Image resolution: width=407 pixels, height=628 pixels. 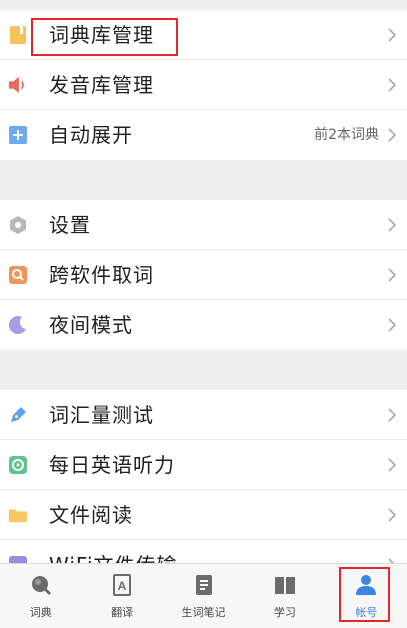 I want to click on tab-dictionary: 词典, so click(x=40, y=596).